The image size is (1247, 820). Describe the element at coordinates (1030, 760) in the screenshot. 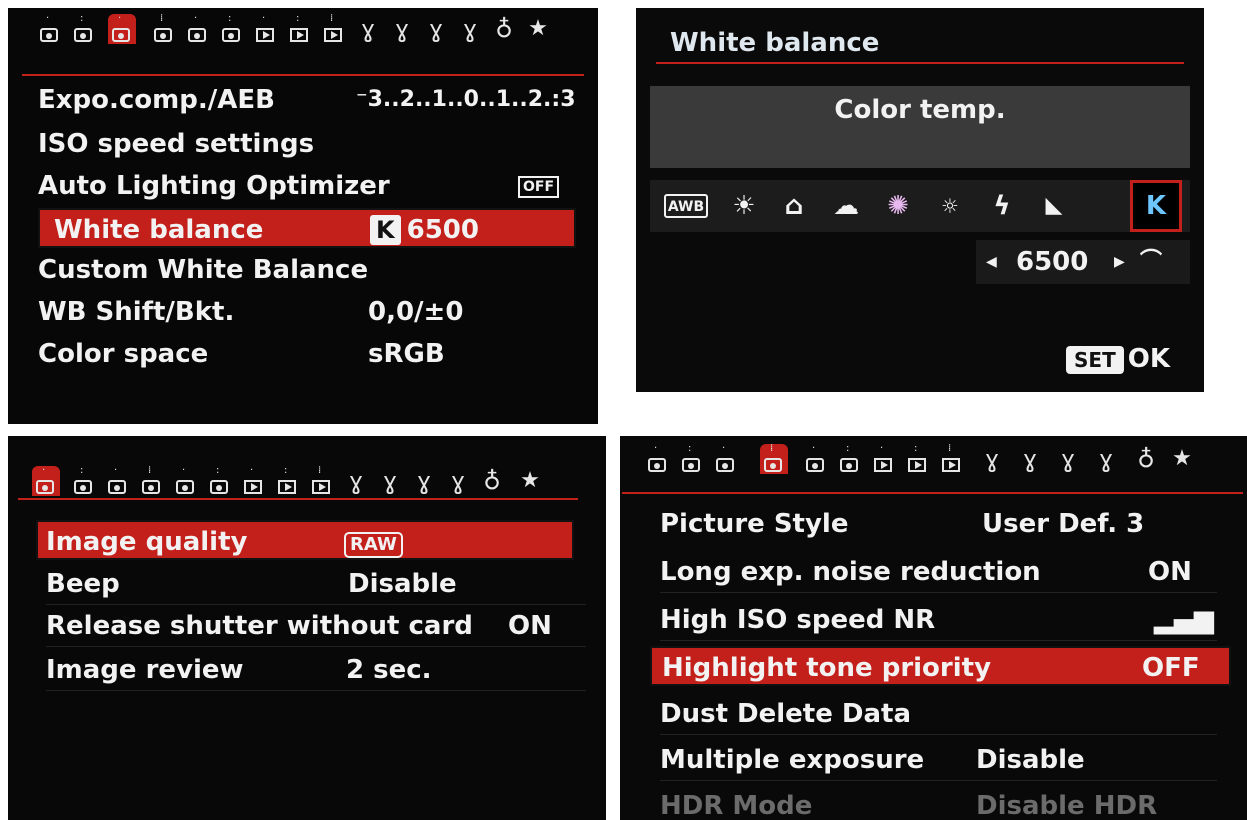

I see `item-value: Disable` at that location.